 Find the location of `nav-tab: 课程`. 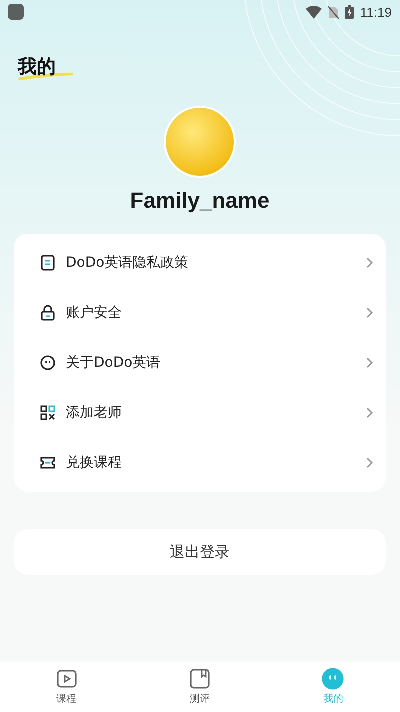

nav-tab: 课程 is located at coordinates (67, 687).